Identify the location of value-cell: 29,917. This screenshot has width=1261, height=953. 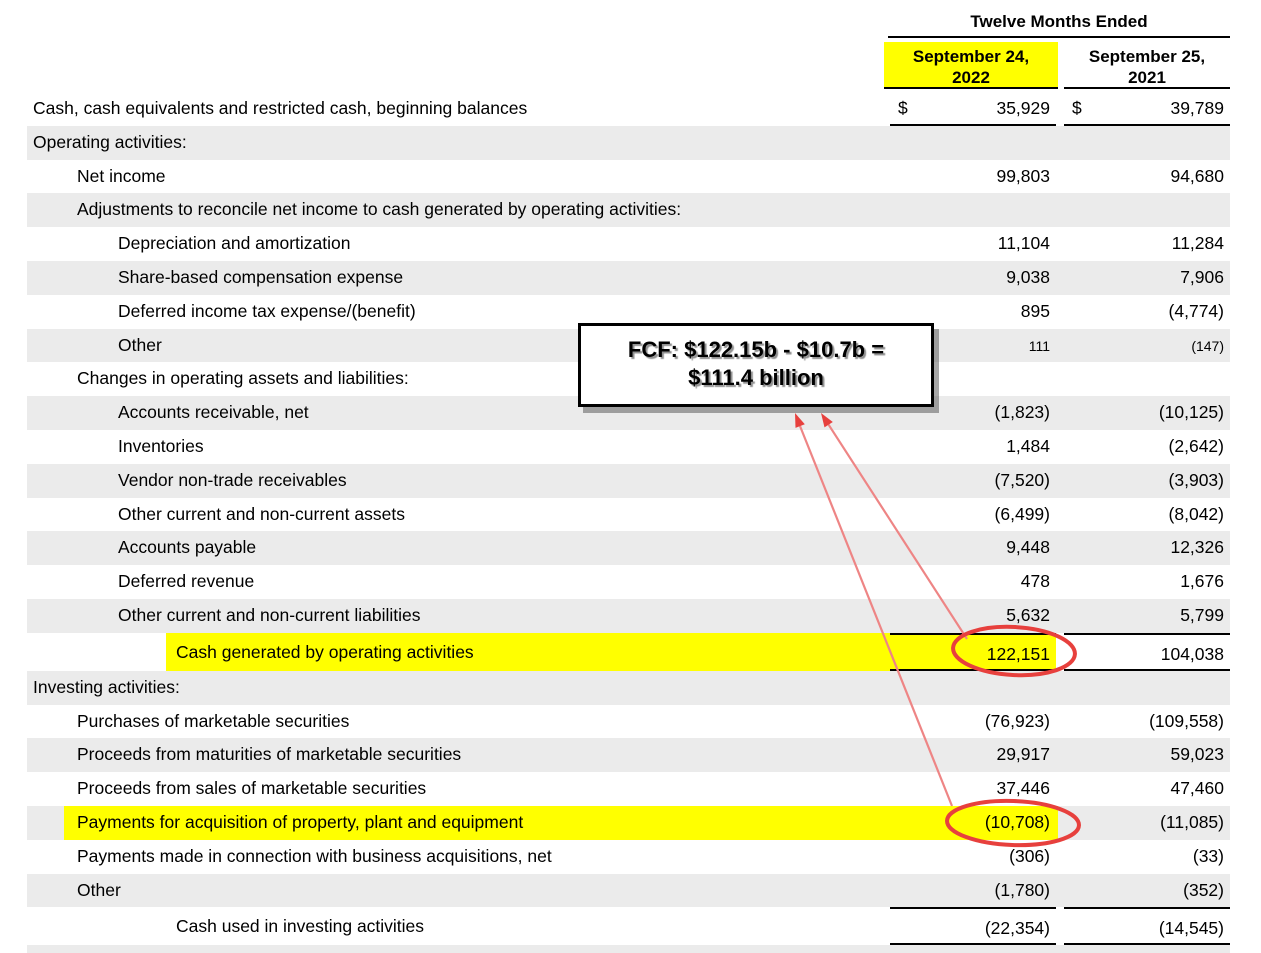
(973, 755).